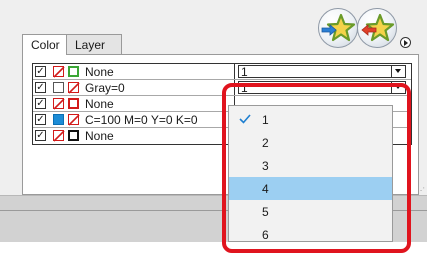 Image resolution: width=427 pixels, height=253 pixels. What do you see at coordinates (310, 188) in the screenshot?
I see `dropdown-option-highlighted: 4` at bounding box center [310, 188].